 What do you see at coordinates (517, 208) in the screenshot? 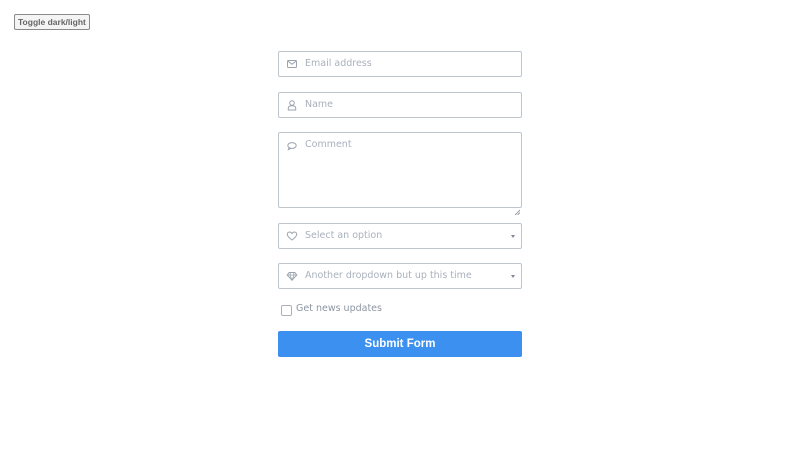
I see `resize-handle-icon` at bounding box center [517, 208].